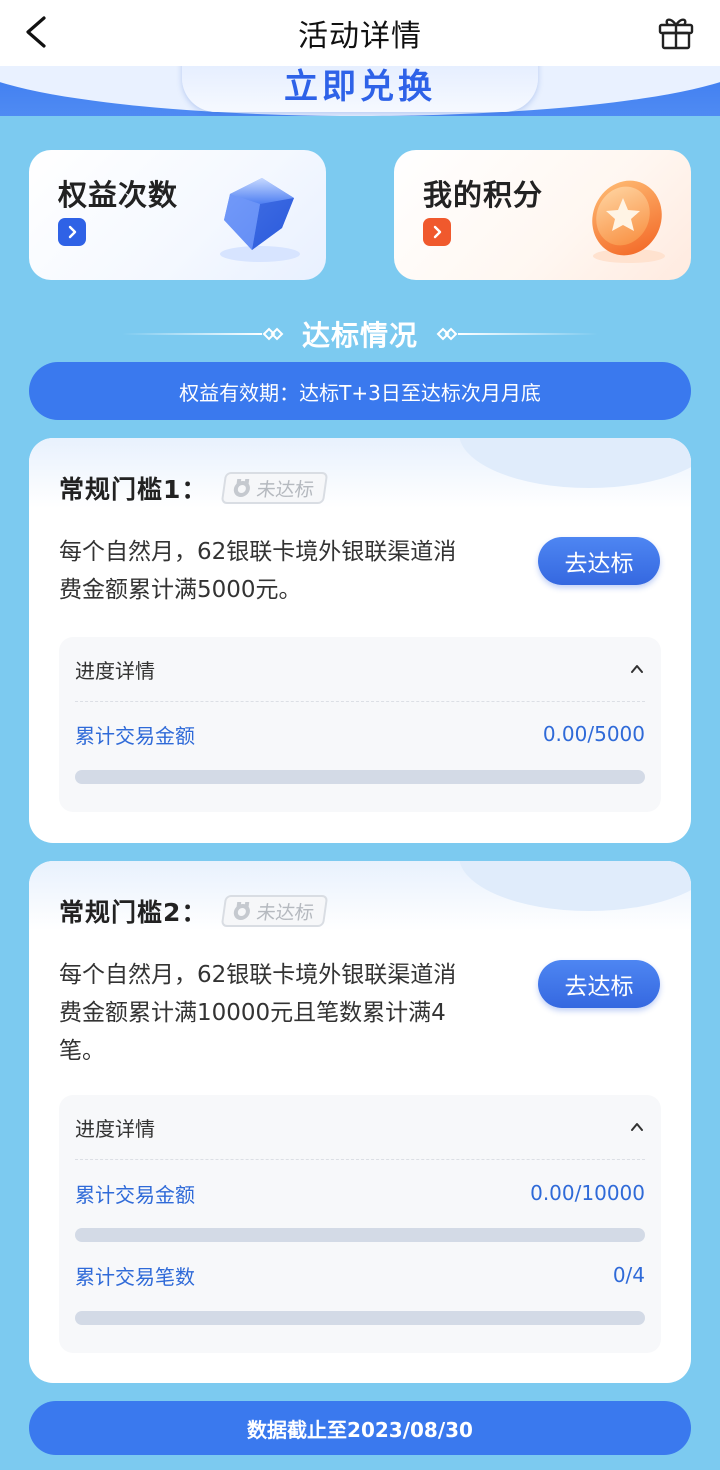 Image resolution: width=720 pixels, height=1470 pixels. Describe the element at coordinates (360, 1275) in the screenshot. I see `progress-row: 累计交易笔数 0/4` at that location.